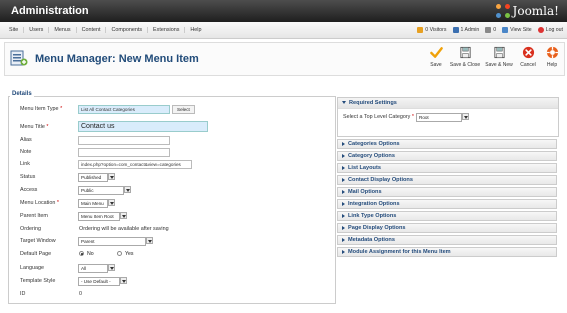  What do you see at coordinates (465, 116) in the screenshot?
I see `top-level-category-dropdown-arrow-icon` at bounding box center [465, 116].